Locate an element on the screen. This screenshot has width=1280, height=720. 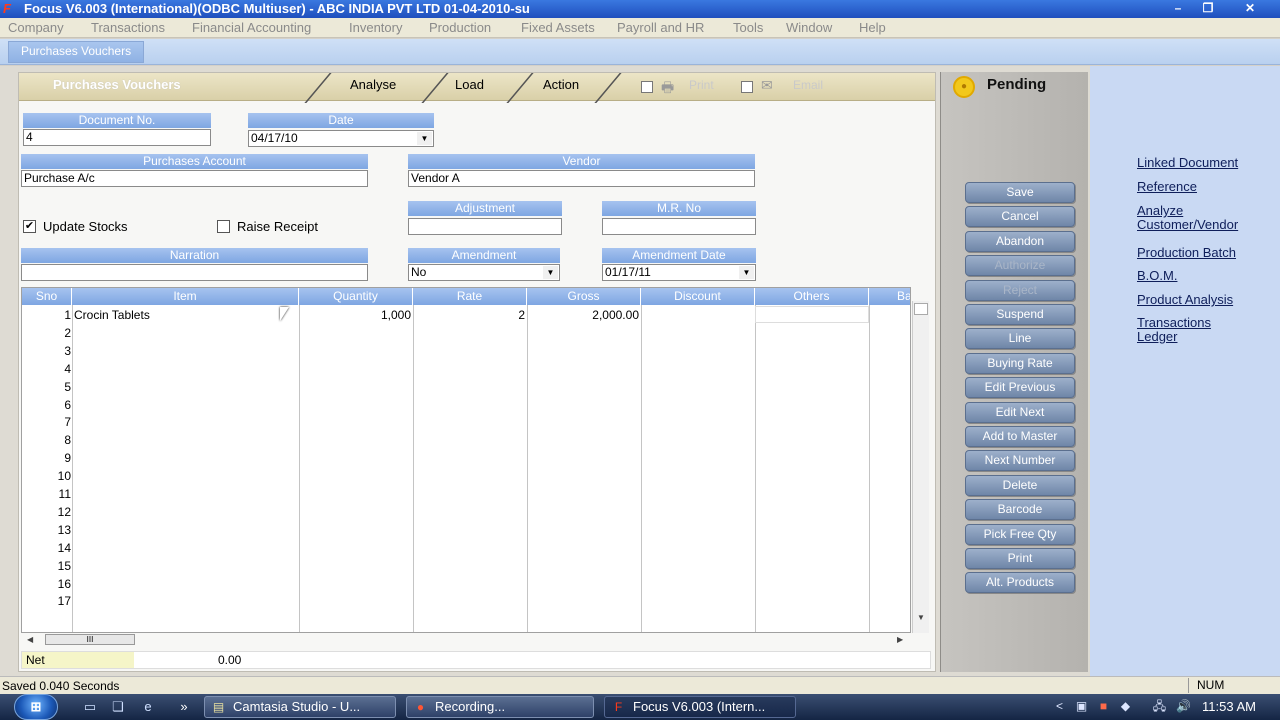
cell-item: Crocin Tablets is located at coordinates (184, 315).